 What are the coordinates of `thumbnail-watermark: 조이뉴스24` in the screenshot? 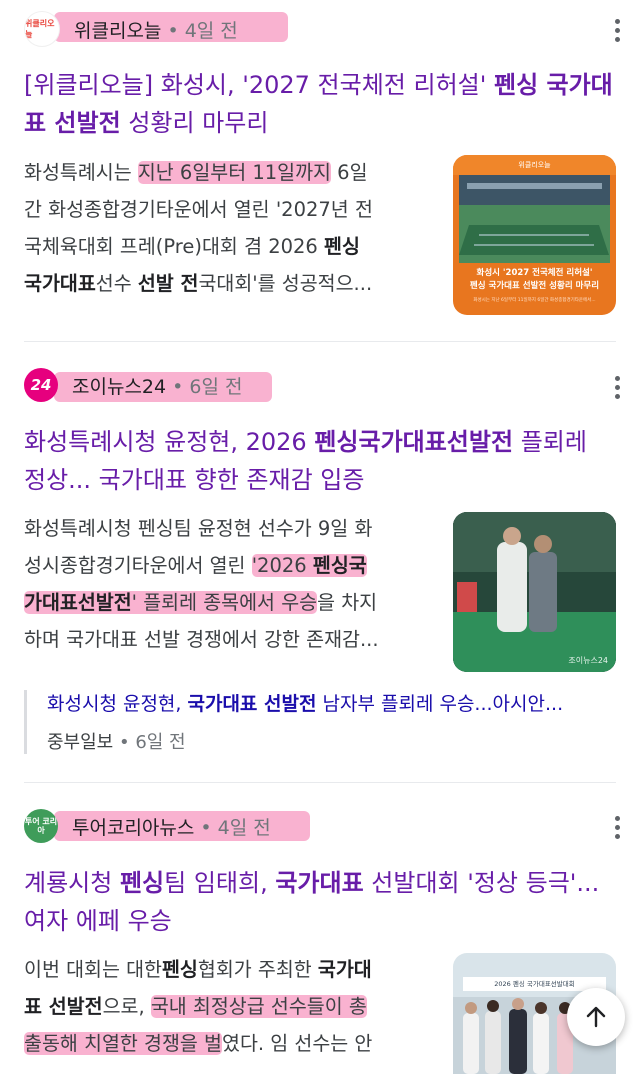 It's located at (588, 660).